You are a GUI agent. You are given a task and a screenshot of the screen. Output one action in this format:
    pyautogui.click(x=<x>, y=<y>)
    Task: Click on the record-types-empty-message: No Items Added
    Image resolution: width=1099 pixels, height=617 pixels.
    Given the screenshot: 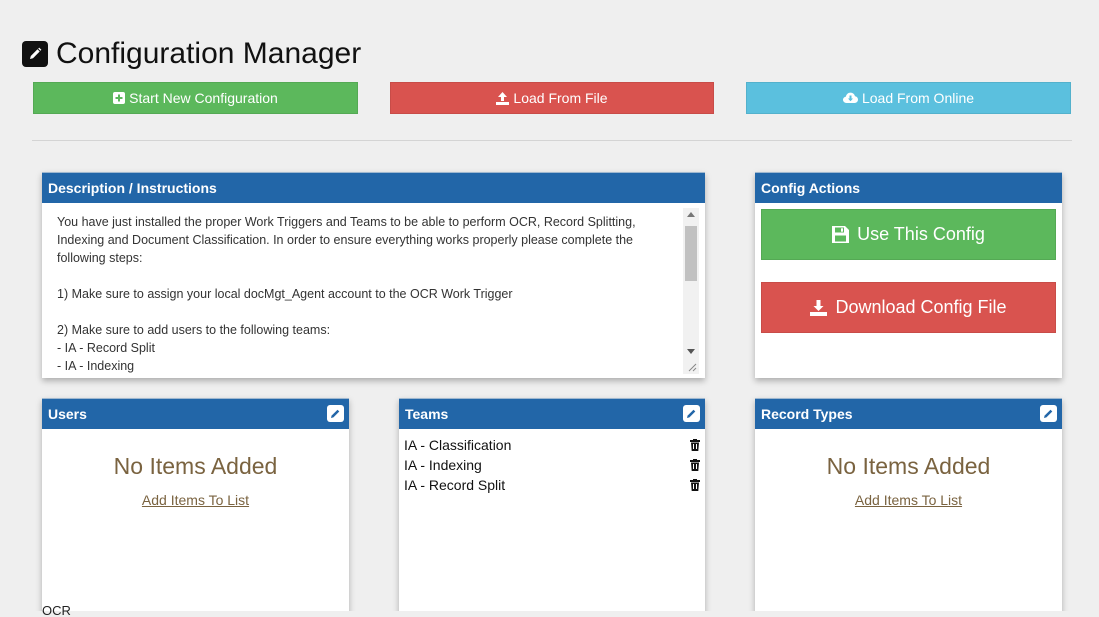 What is the action you would take?
    pyautogui.click(x=908, y=466)
    